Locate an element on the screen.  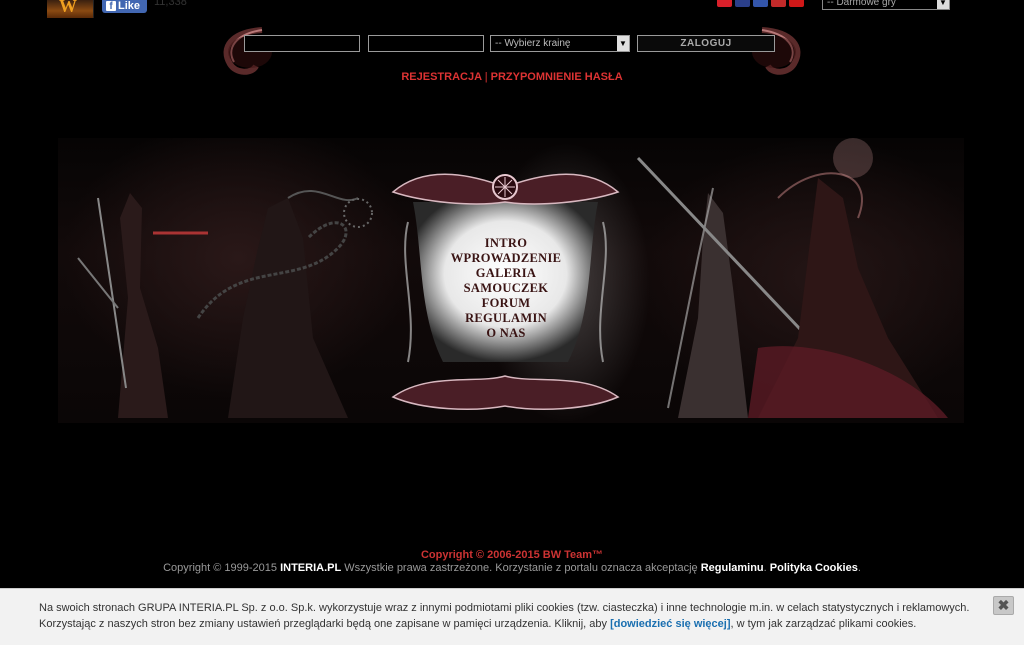
menu-item-wprowadzenie: WPROWADZENIE is located at coordinates (506, 258).